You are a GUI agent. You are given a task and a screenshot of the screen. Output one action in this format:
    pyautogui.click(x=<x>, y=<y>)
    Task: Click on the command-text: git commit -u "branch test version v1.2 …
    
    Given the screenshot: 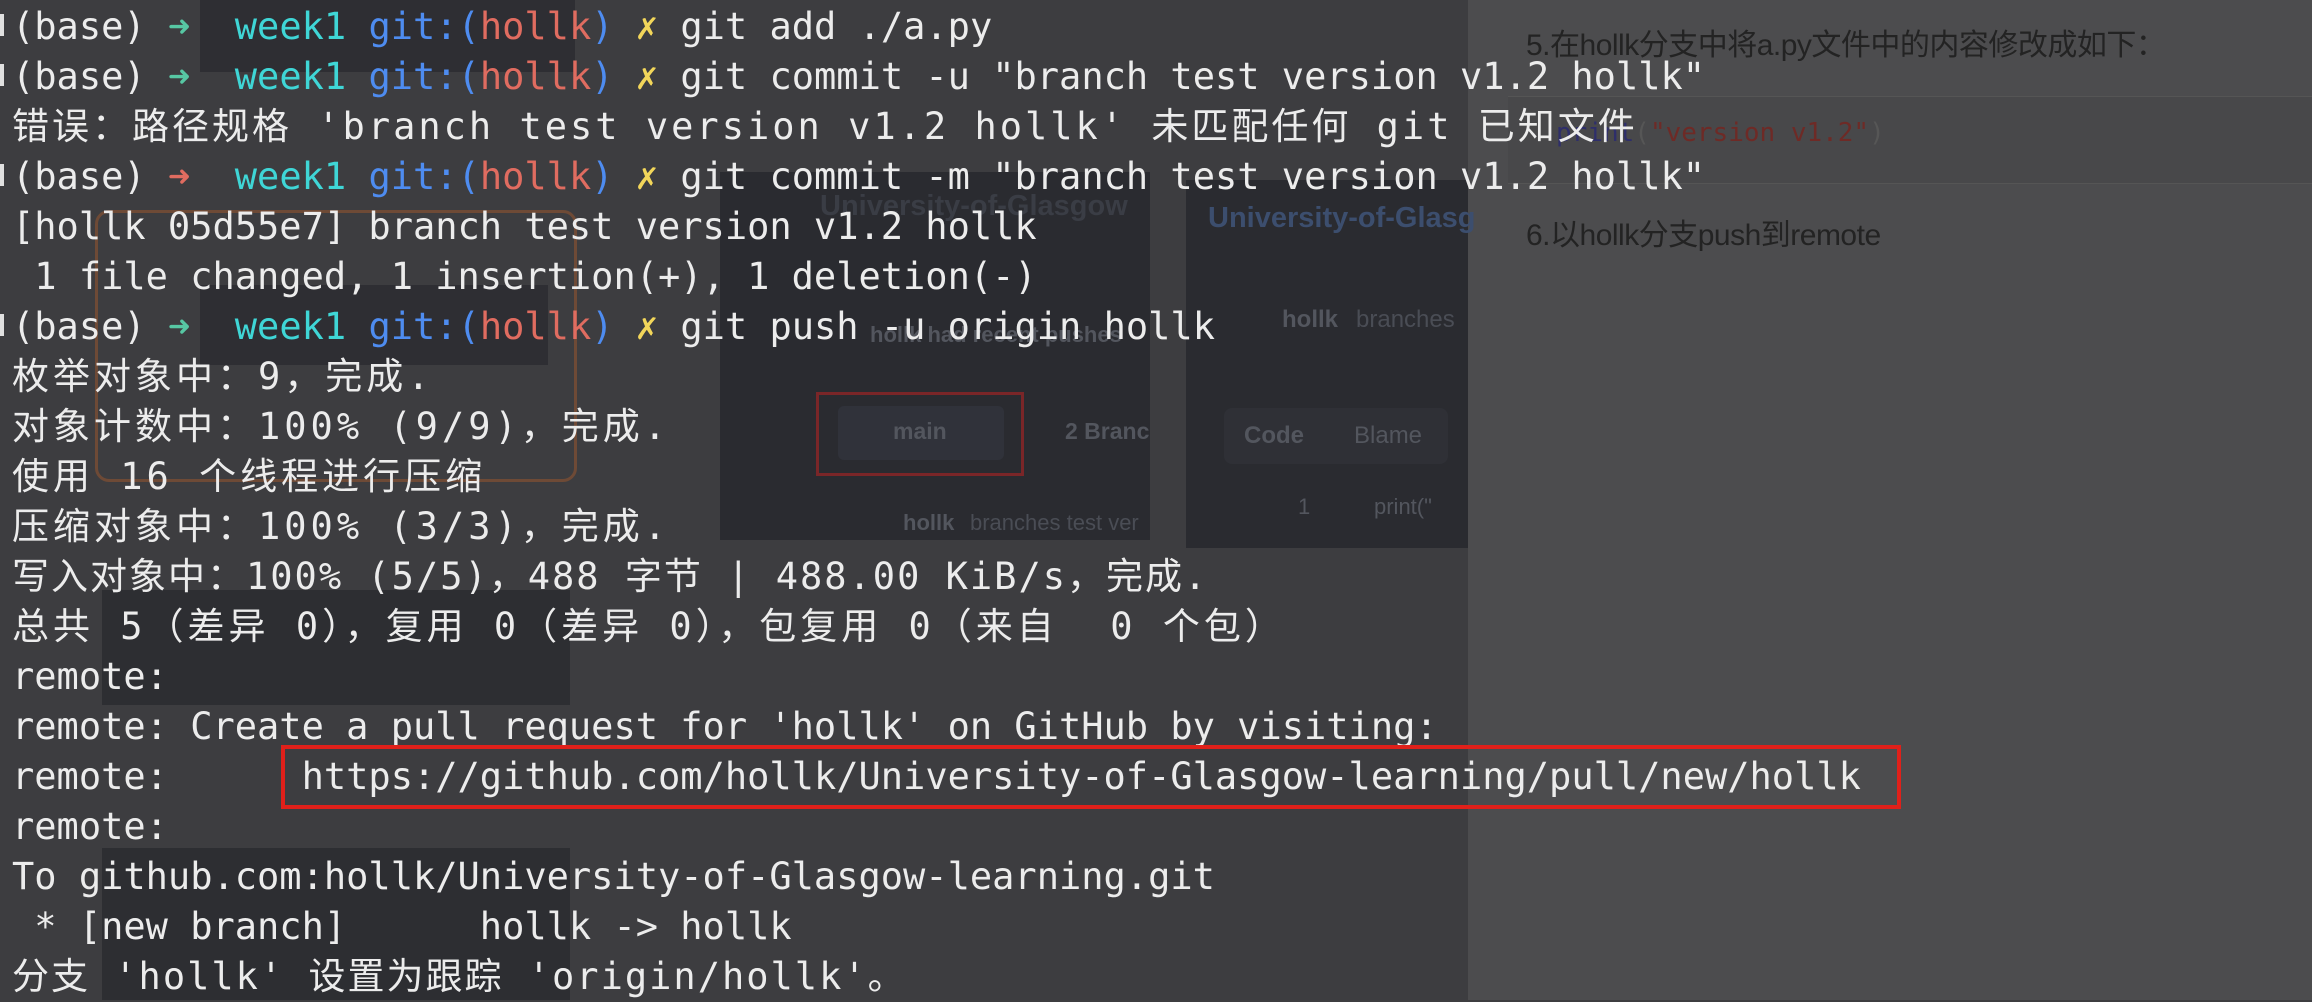 What is the action you would take?
    pyautogui.click(x=1193, y=76)
    